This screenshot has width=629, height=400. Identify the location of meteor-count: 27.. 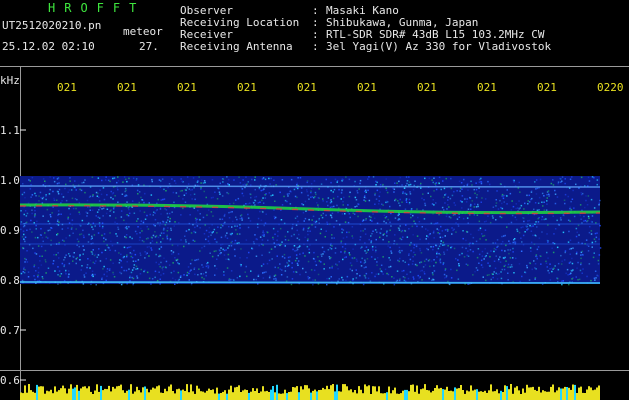
(149, 46).